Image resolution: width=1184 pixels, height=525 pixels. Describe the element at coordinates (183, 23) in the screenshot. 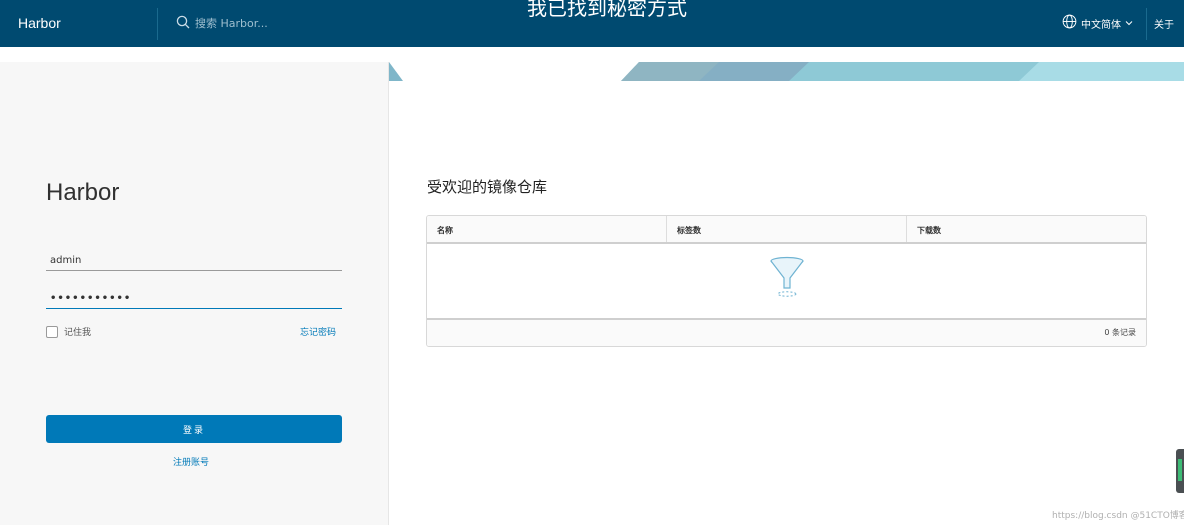

I see `search-icon` at that location.